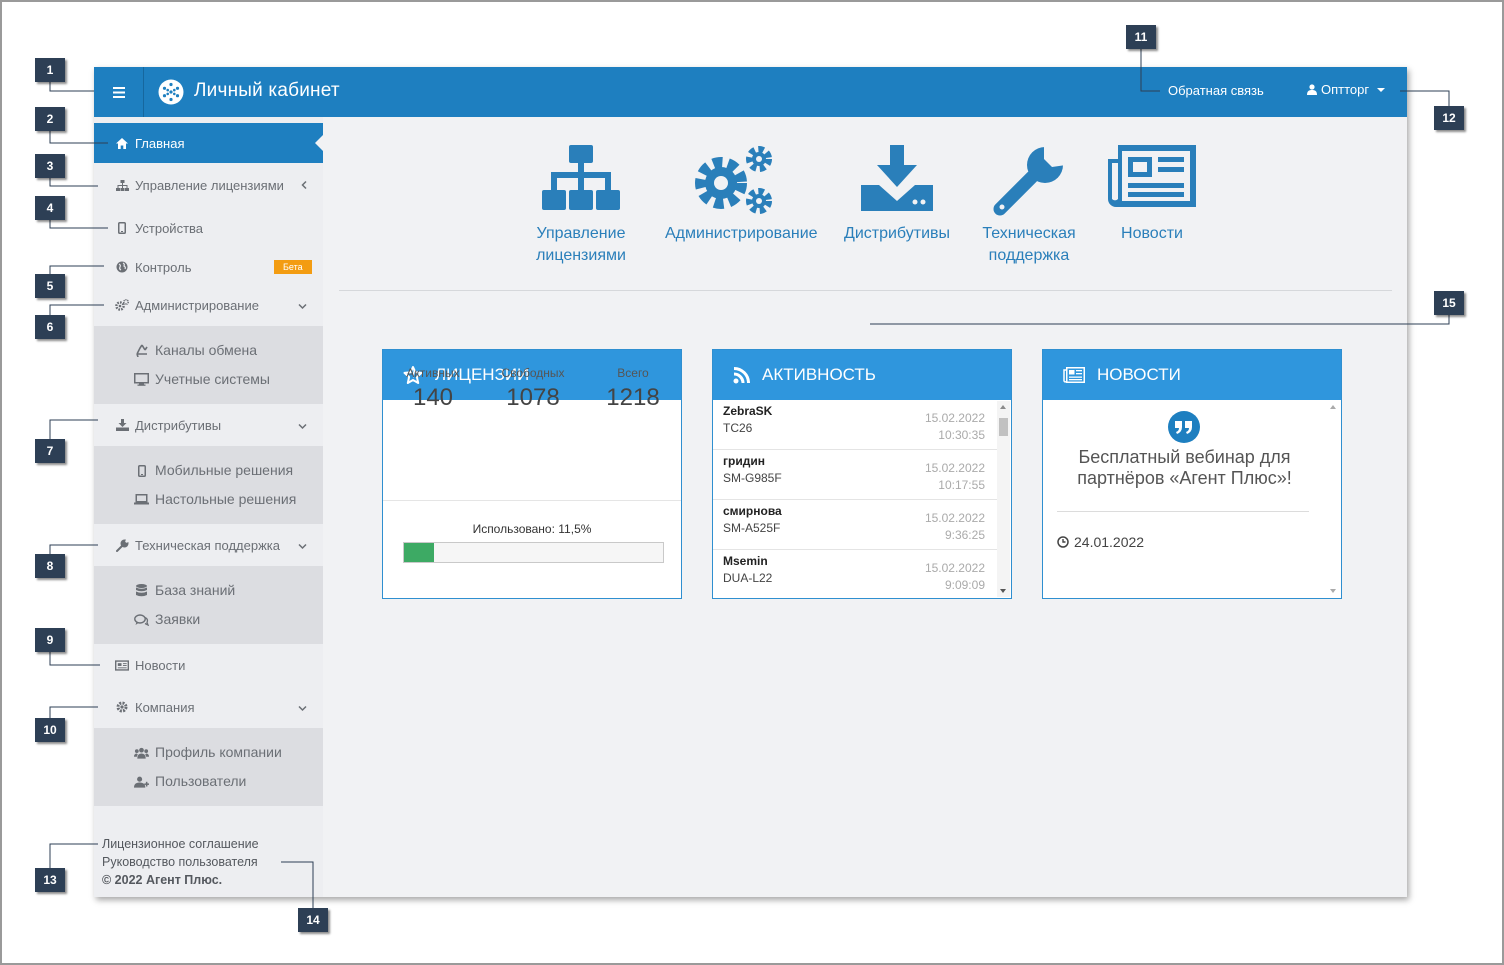 The height and width of the screenshot is (965, 1504). I want to click on user-guide-link: Руководство пользователя, so click(180, 862).